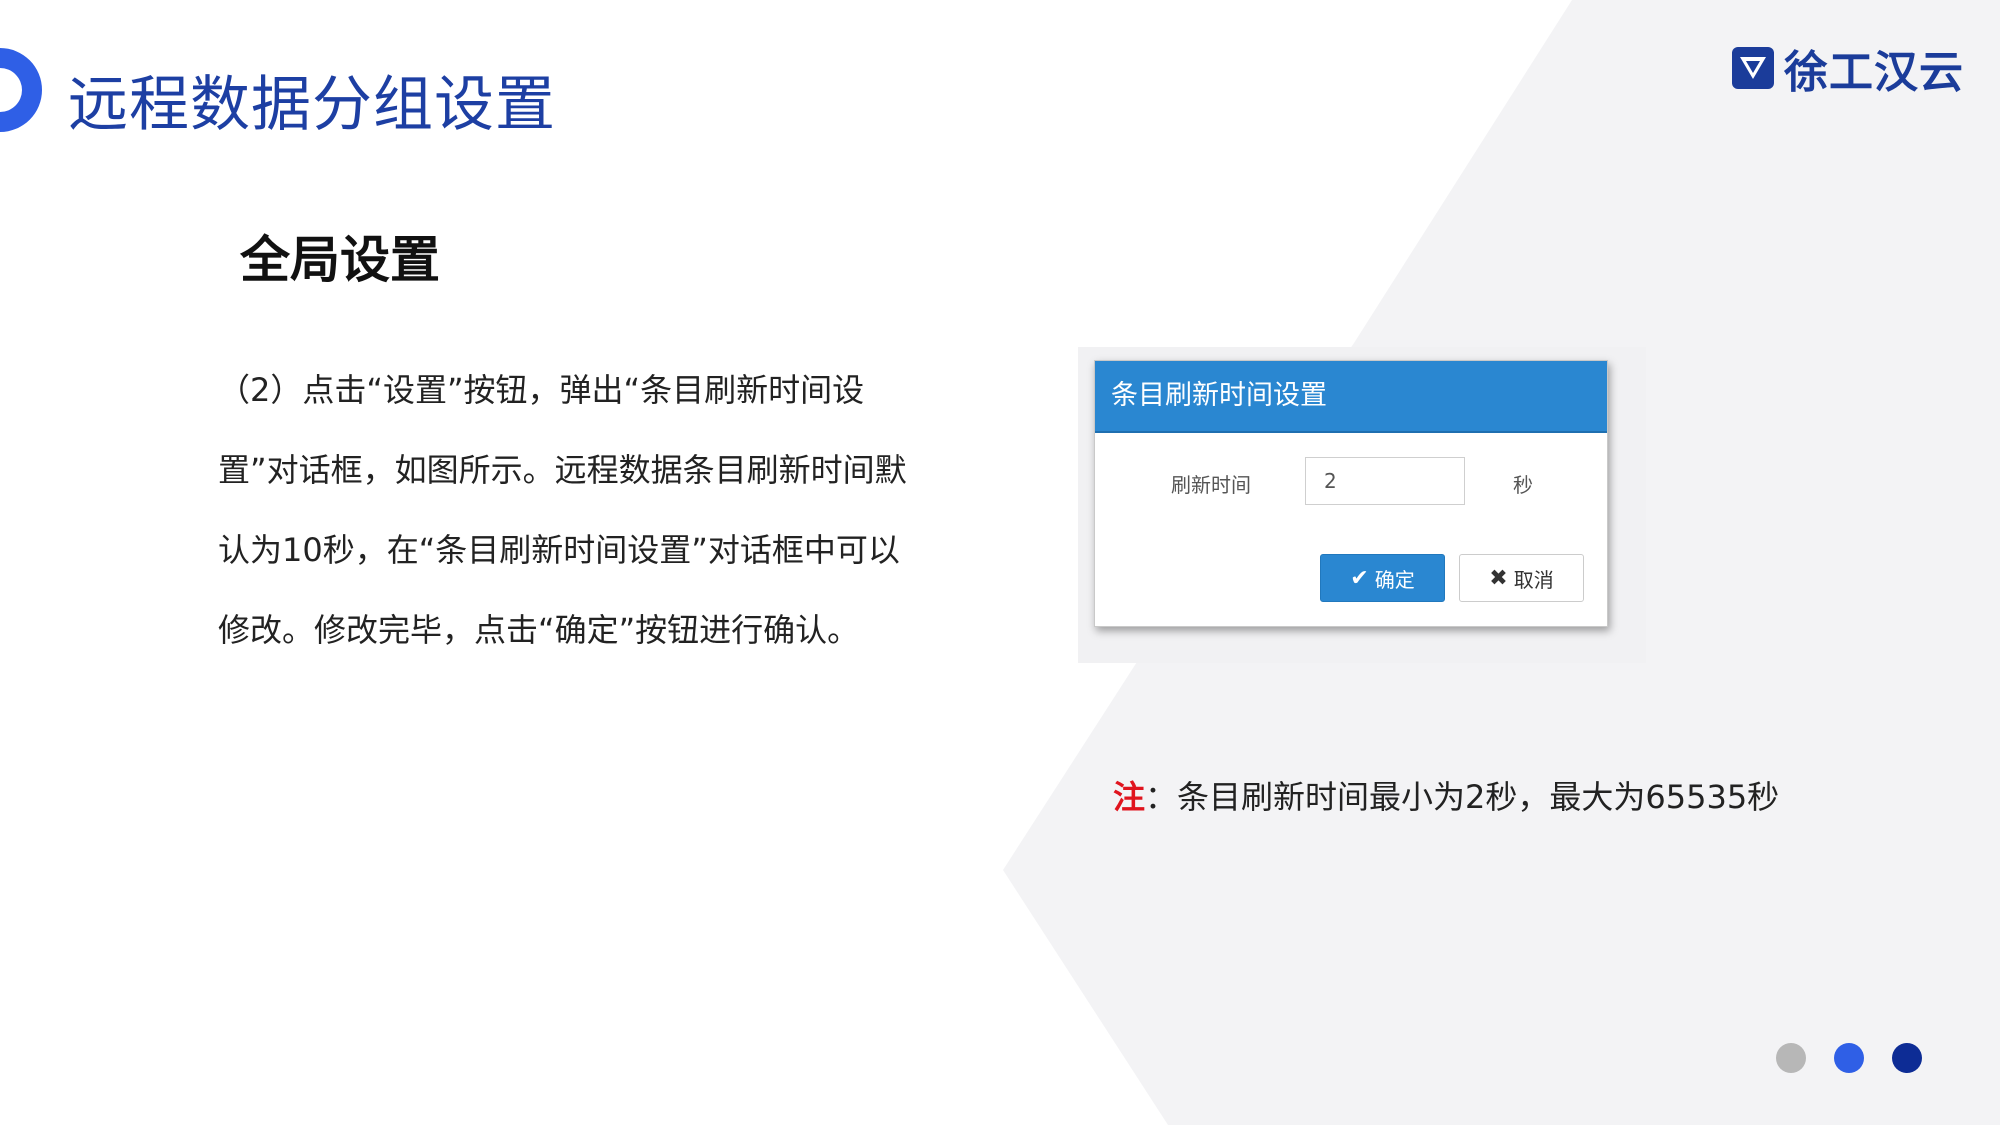 The width and height of the screenshot is (2000, 1125). I want to click on paragraph-line: 认为10秒，在“条目刷新时间设置”对话框中可以, so click(559, 550).